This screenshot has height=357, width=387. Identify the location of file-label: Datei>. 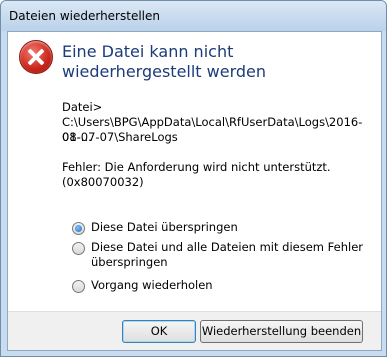
(82, 107).